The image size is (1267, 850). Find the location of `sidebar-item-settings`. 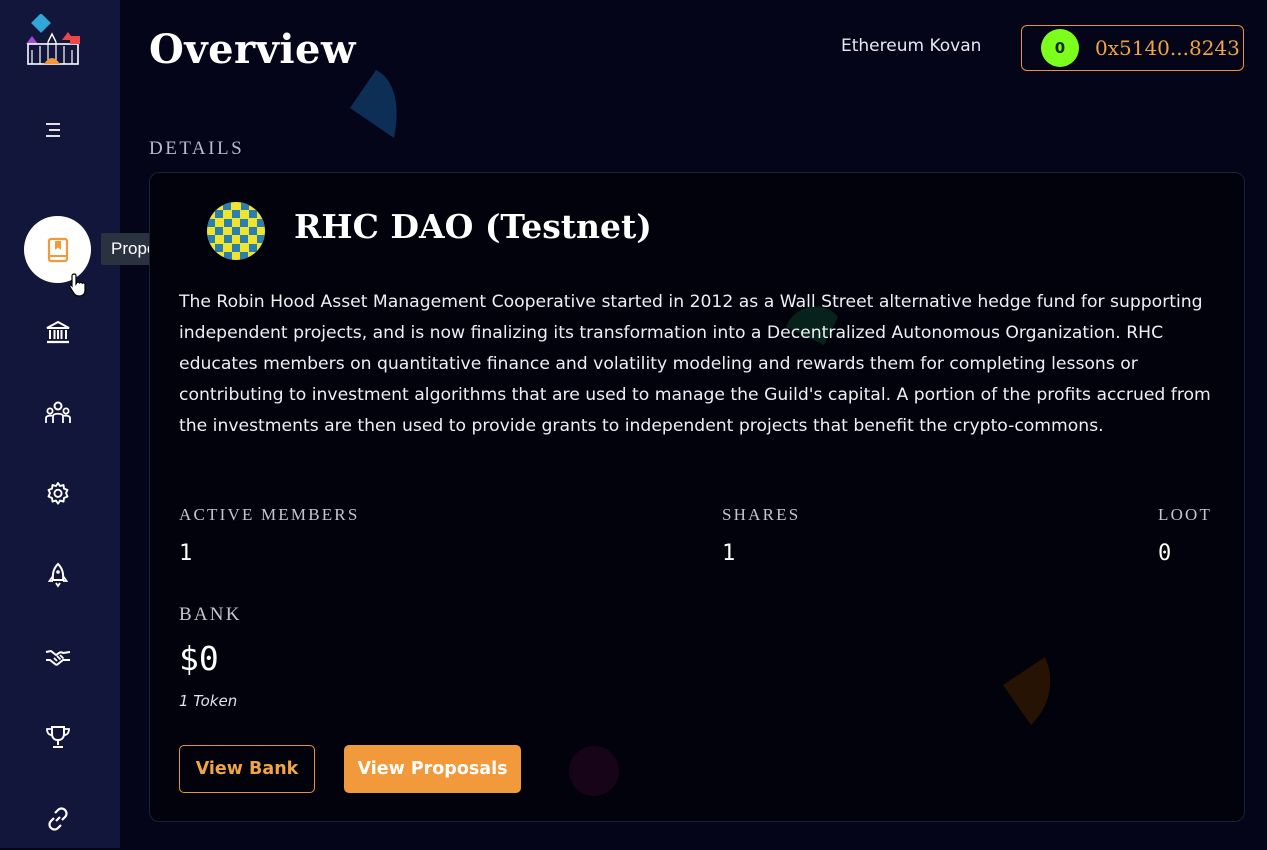

sidebar-item-settings is located at coordinates (58, 494).